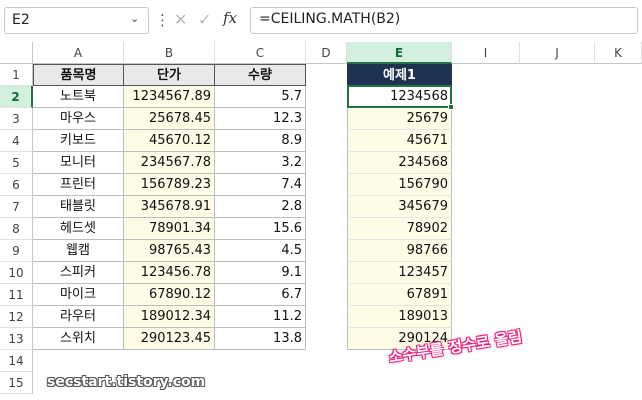 This screenshot has height=400, width=642. What do you see at coordinates (16, 339) in the screenshot?
I see `row-header: 13` at bounding box center [16, 339].